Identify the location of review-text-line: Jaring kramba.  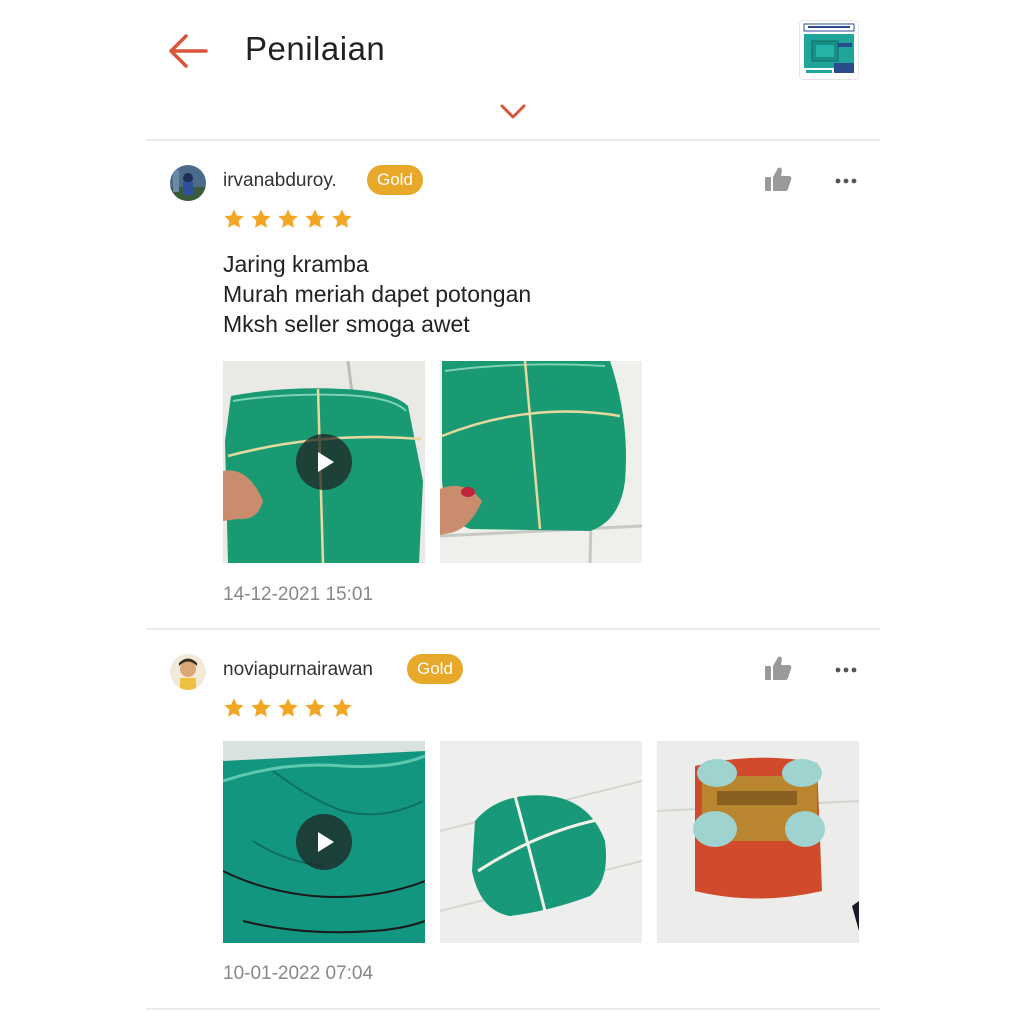
(296, 264).